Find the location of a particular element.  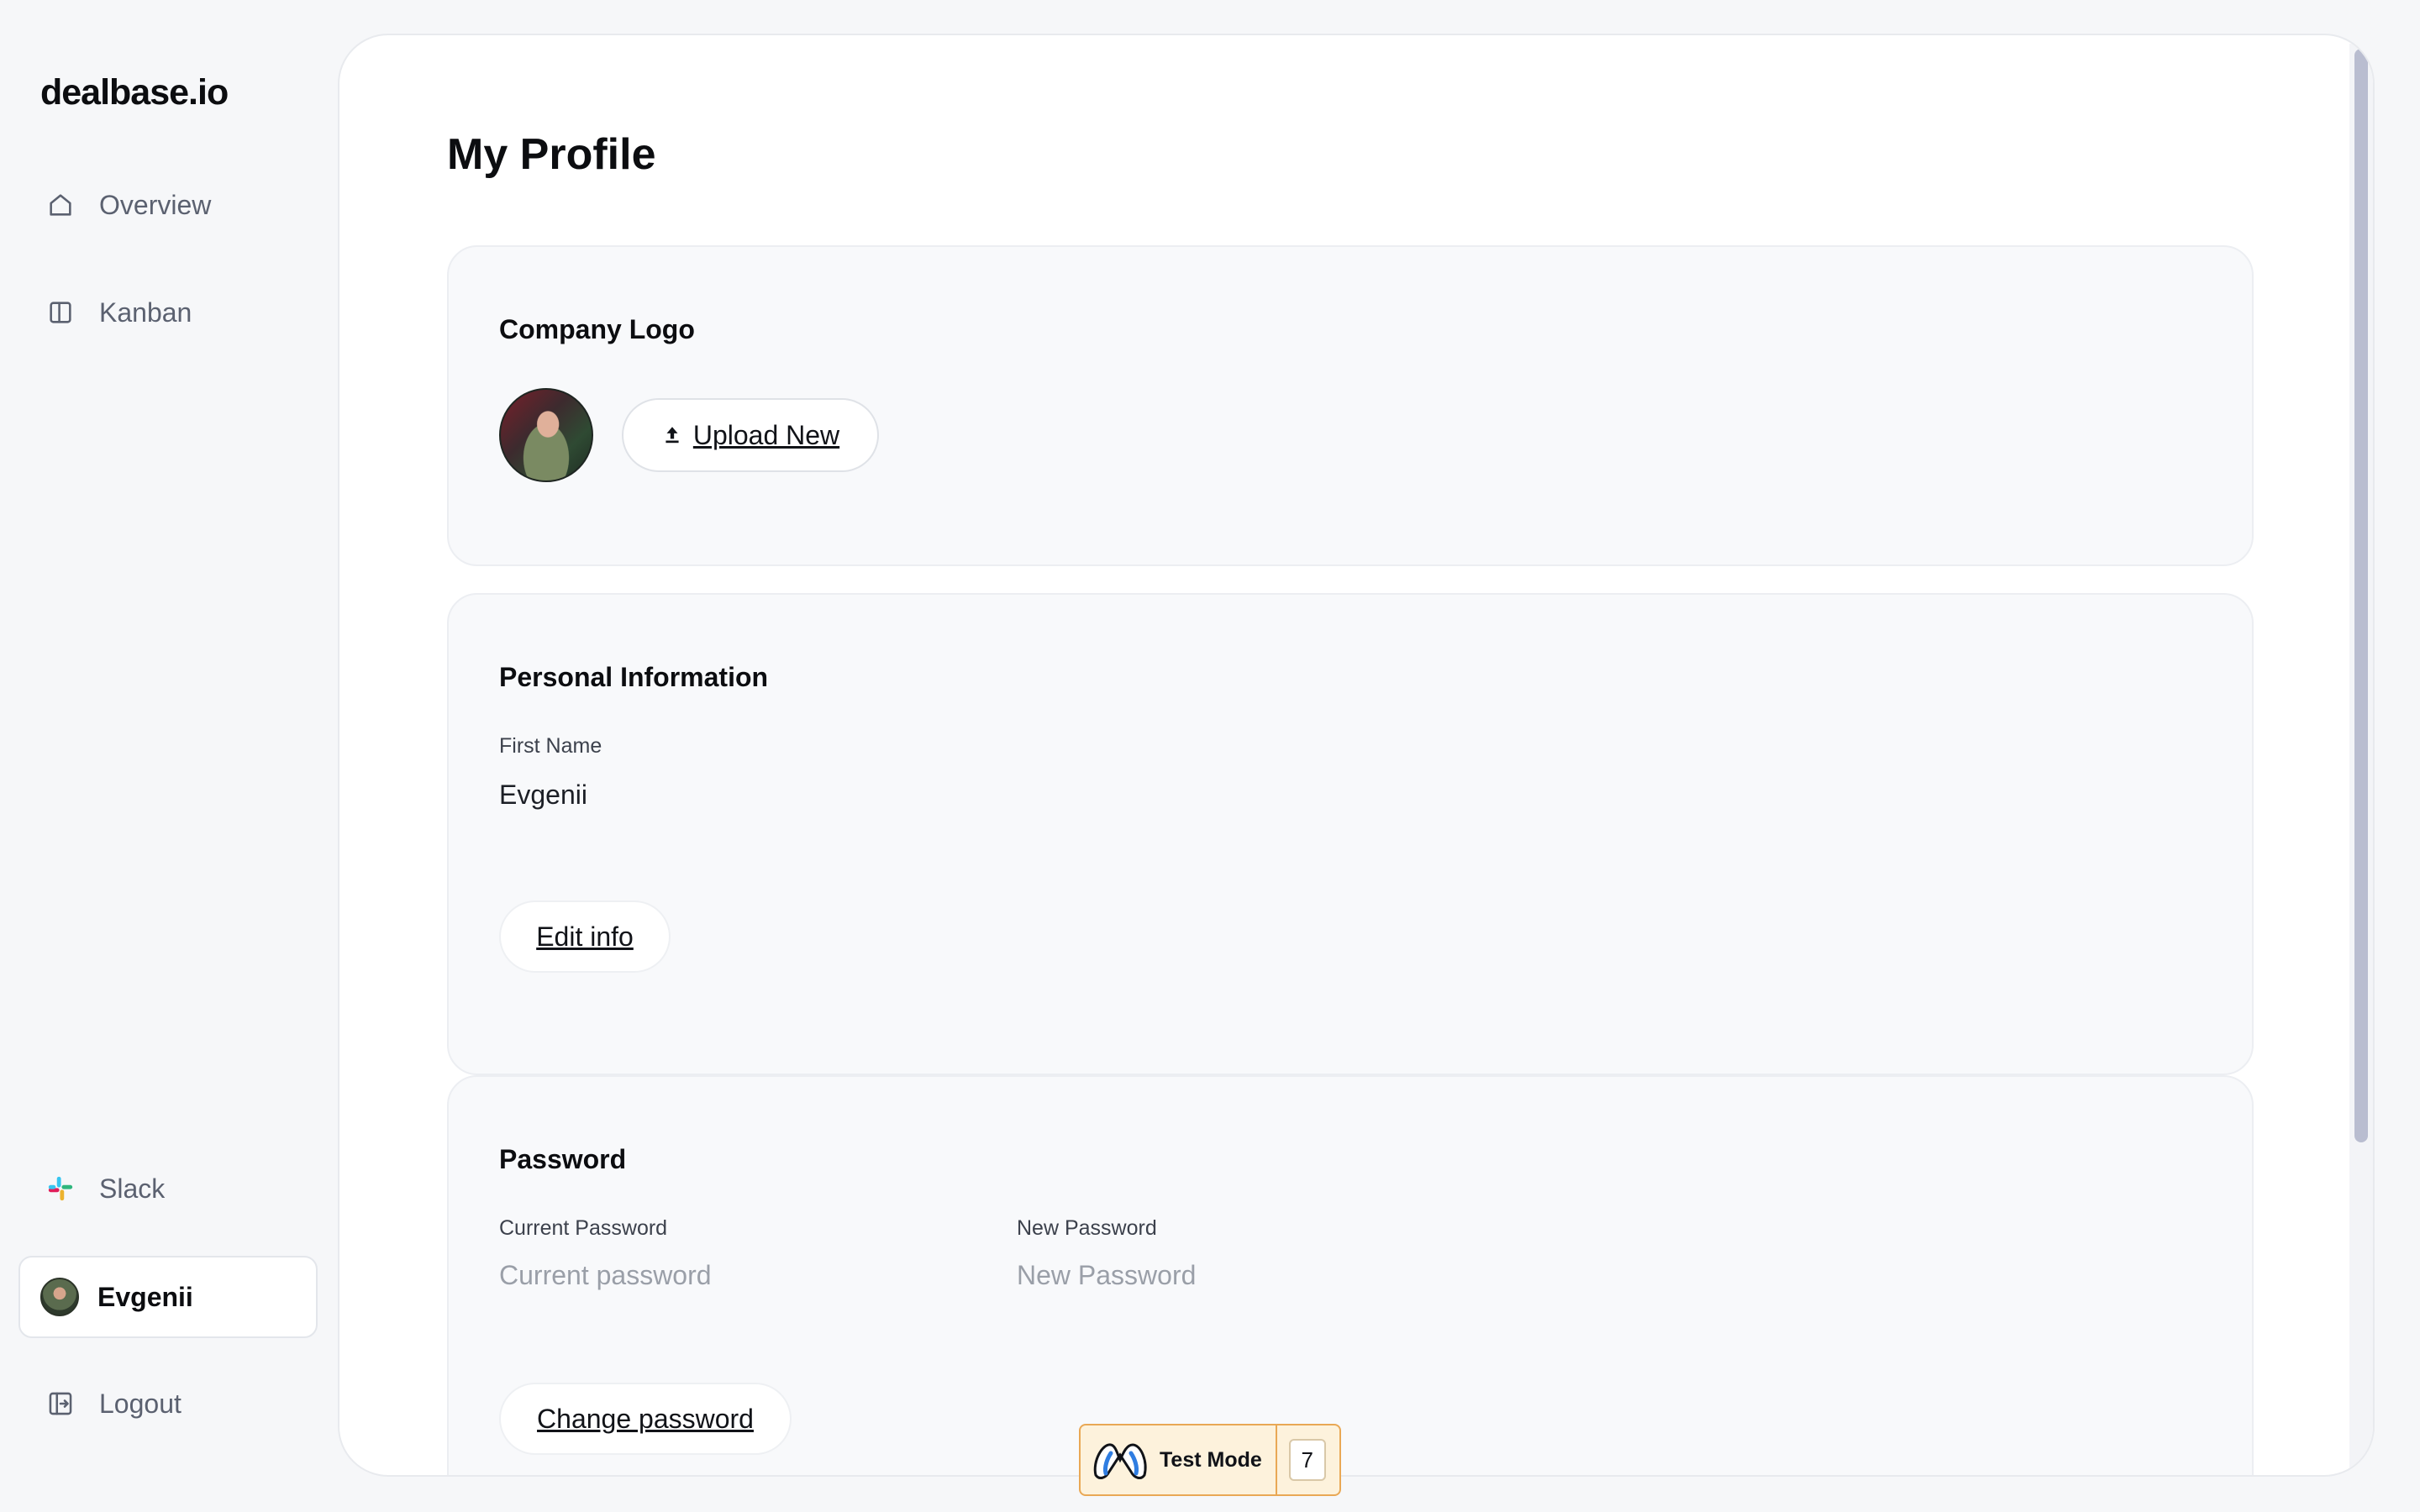

section-title: Company Logo is located at coordinates (597, 329).